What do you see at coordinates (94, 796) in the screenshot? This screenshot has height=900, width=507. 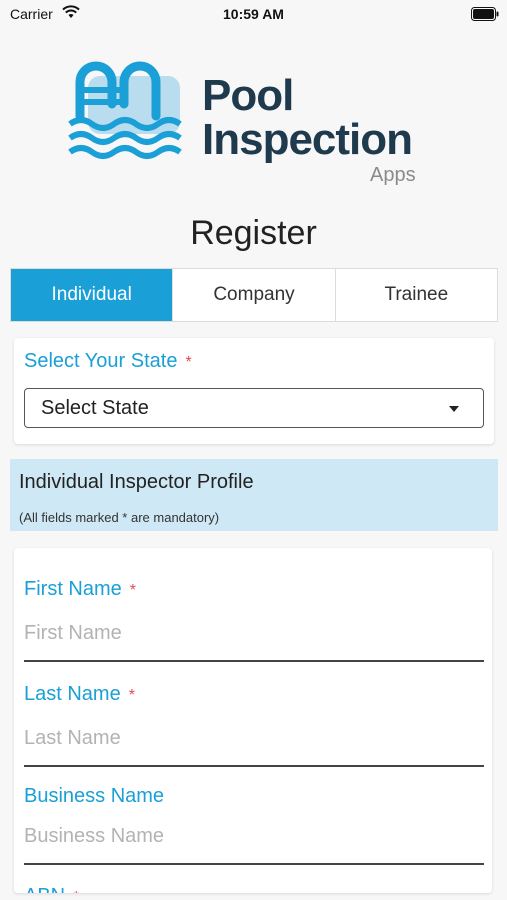 I see `business-name-label-text: Business Name` at bounding box center [94, 796].